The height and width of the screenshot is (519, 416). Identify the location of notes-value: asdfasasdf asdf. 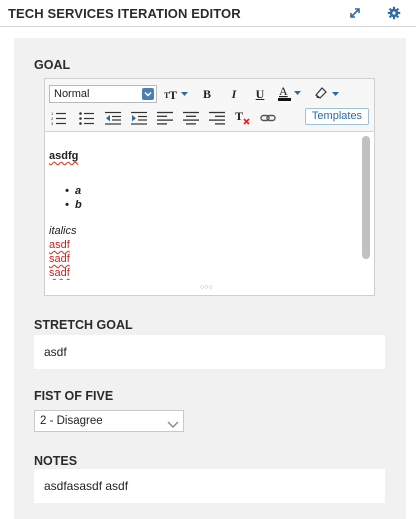
(86, 486).